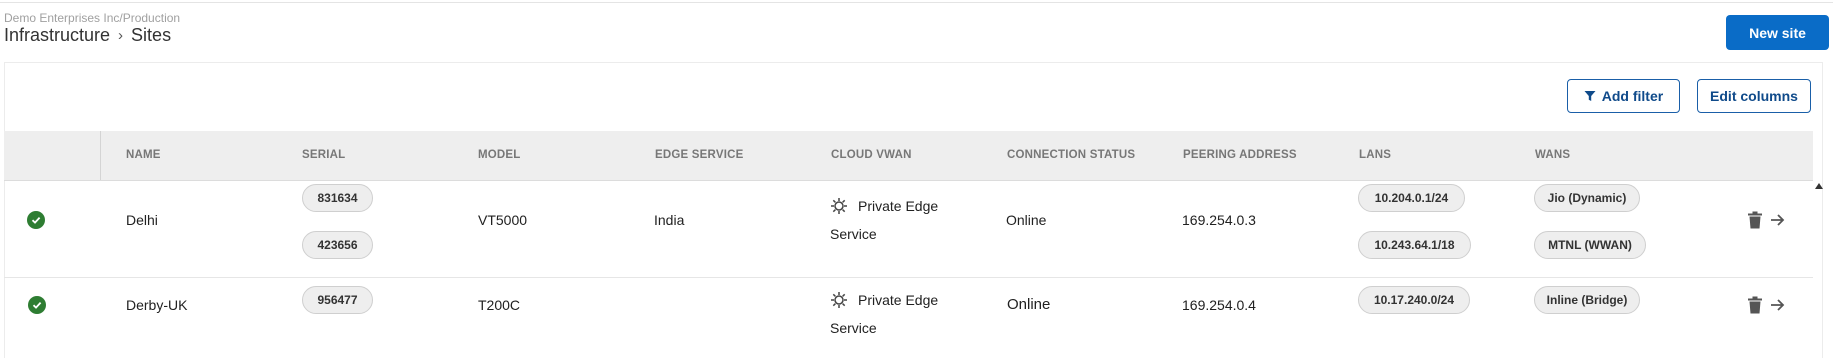  Describe the element at coordinates (503, 220) in the screenshot. I see `model-value: VT5000` at that location.